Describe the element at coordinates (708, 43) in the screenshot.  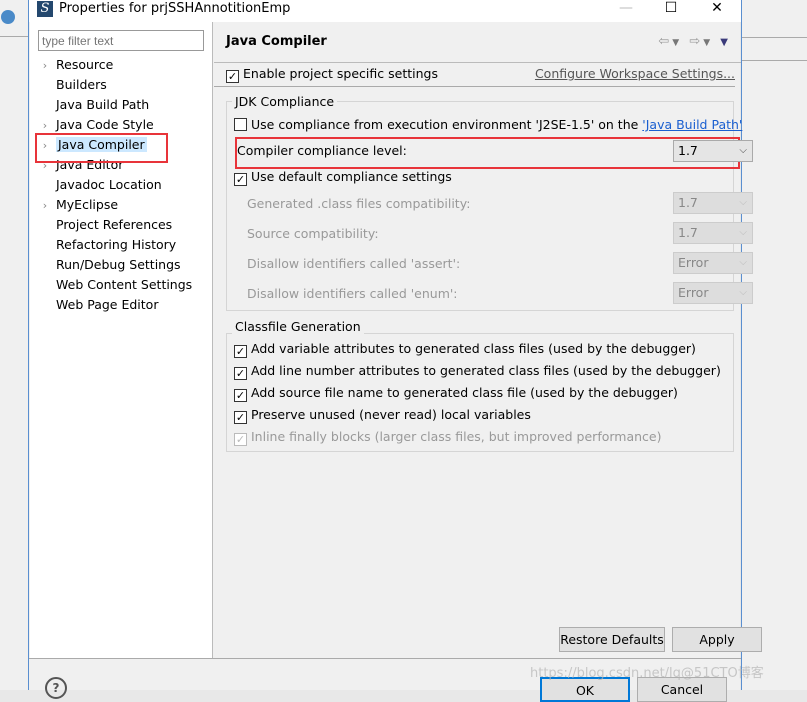
I see `forward-menu-icon: ▼` at that location.